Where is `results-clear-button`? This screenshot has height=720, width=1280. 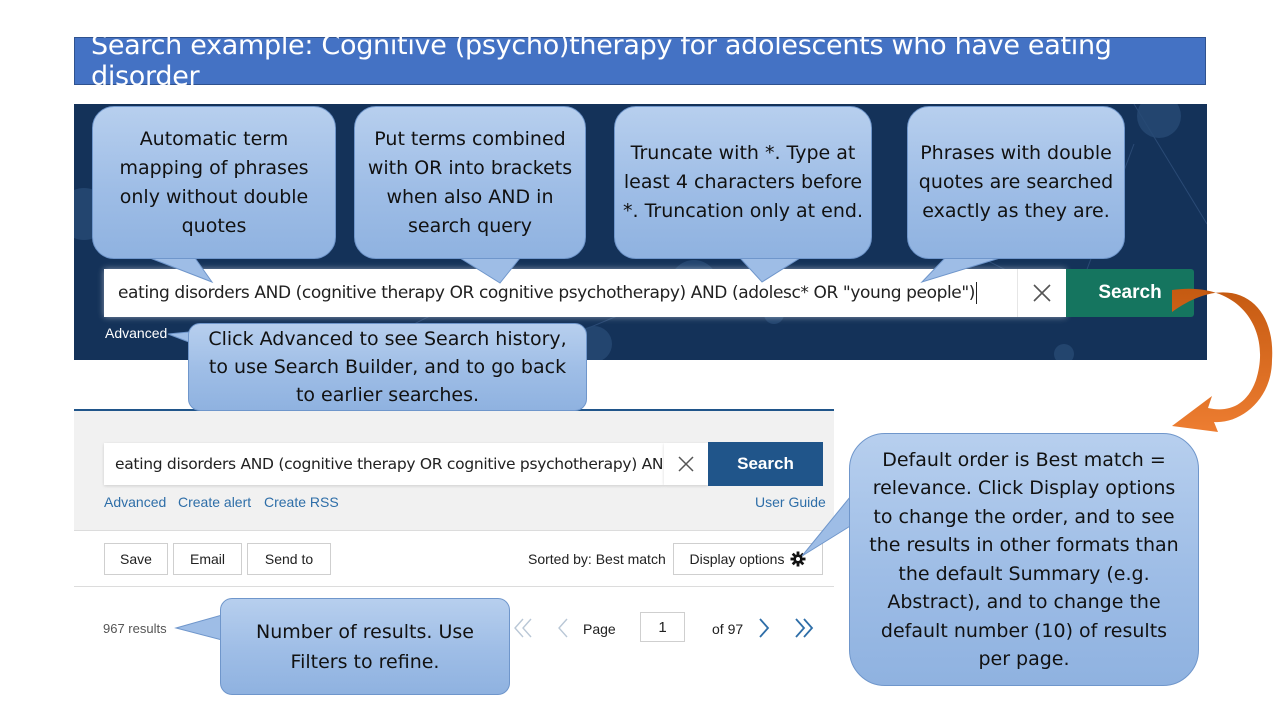
results-clear-button is located at coordinates (686, 464).